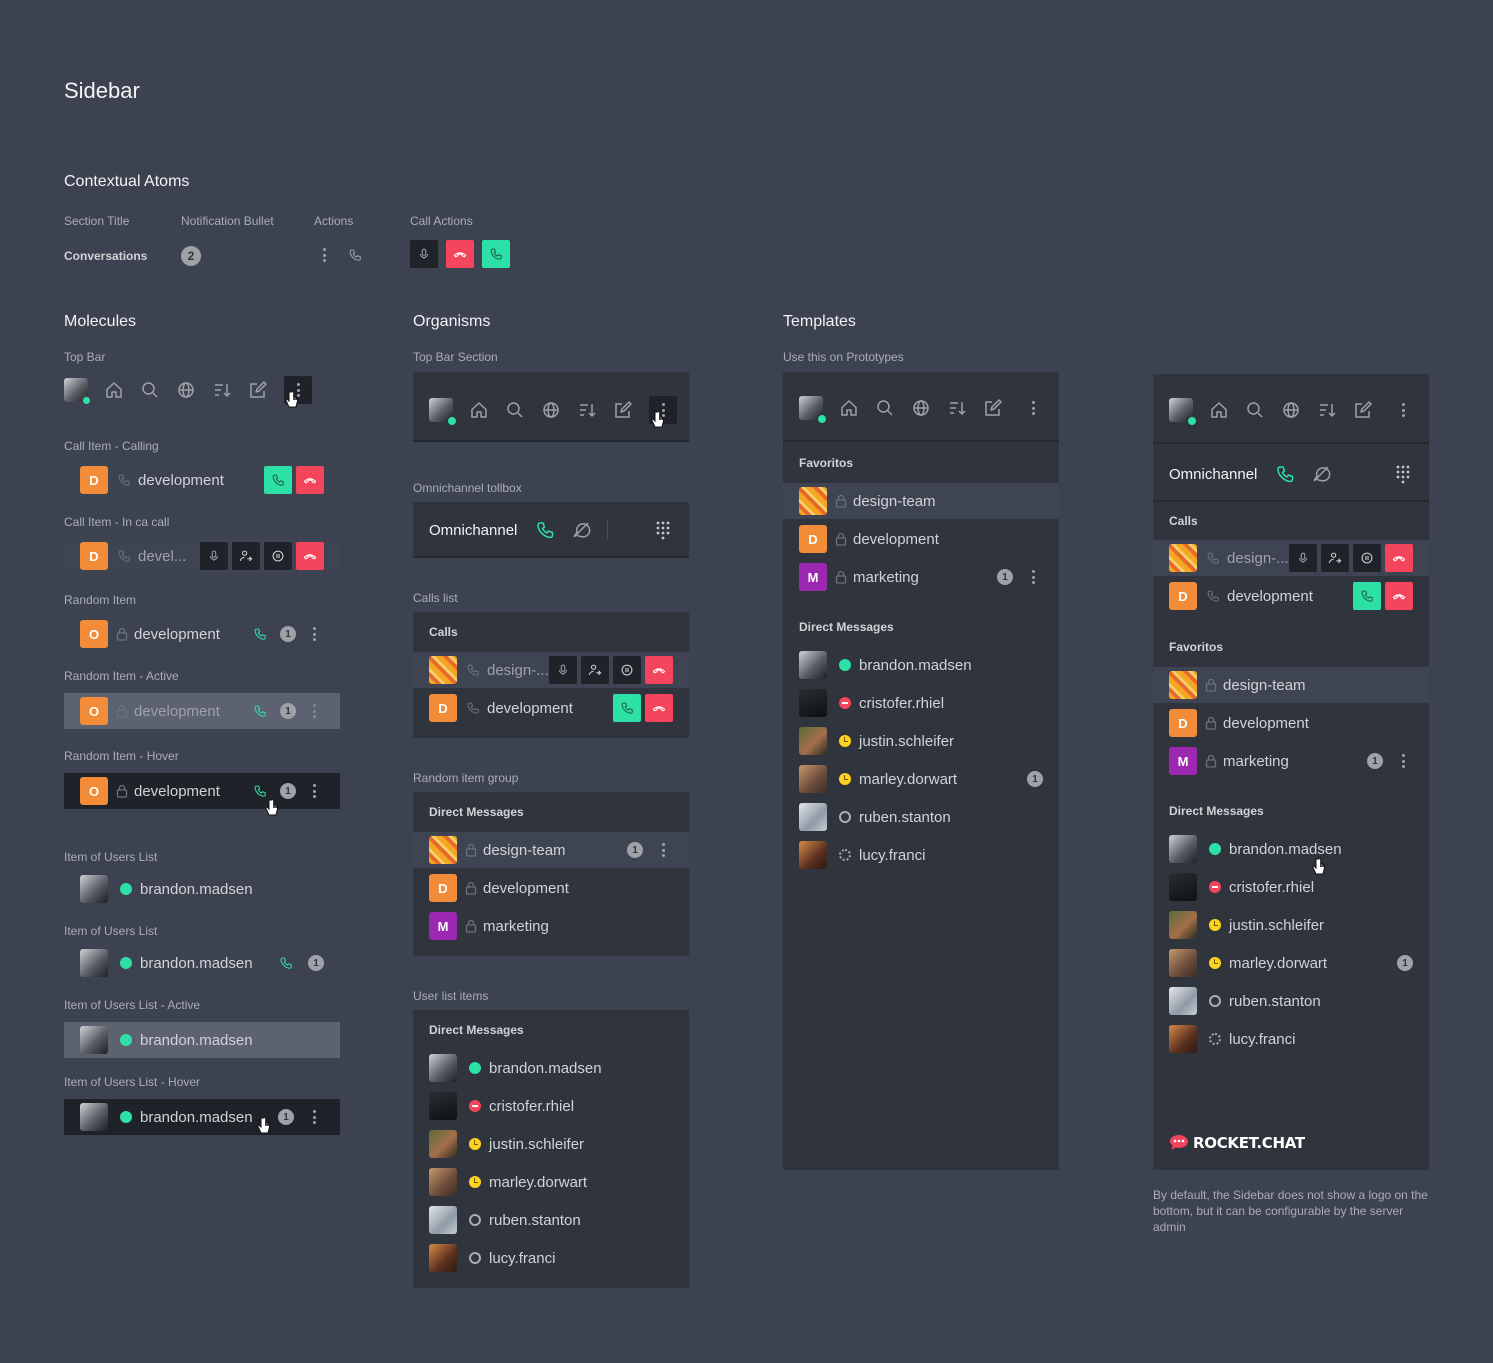 The width and height of the screenshot is (1493, 1363). I want to click on random-item: O development 1, so click(202, 634).